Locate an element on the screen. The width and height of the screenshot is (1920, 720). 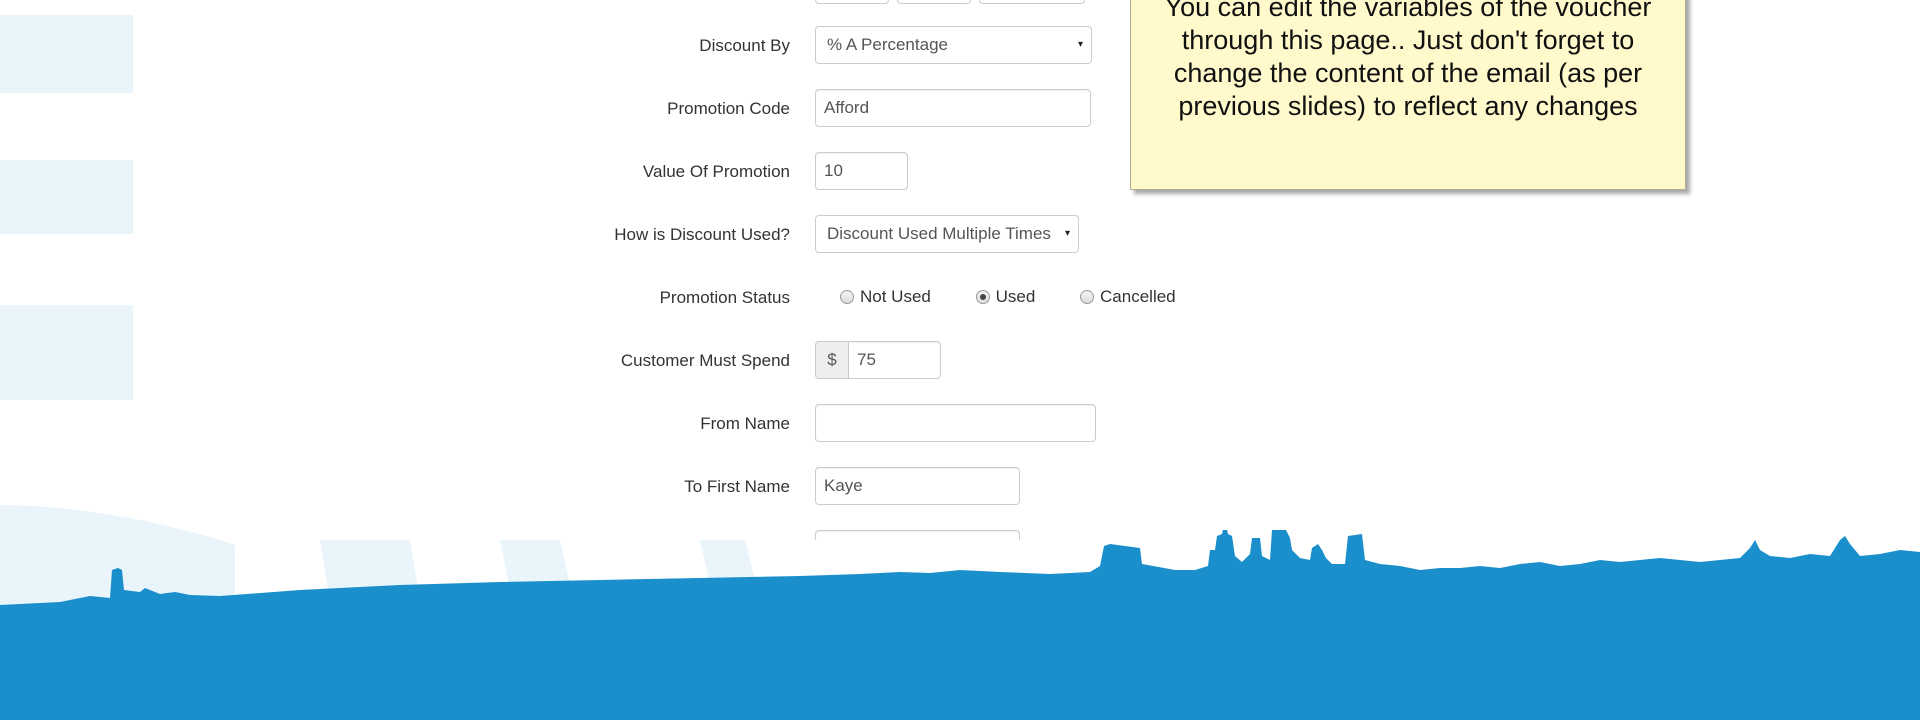
discount-by-select: % A Percentage ▾ is located at coordinates (953, 45).